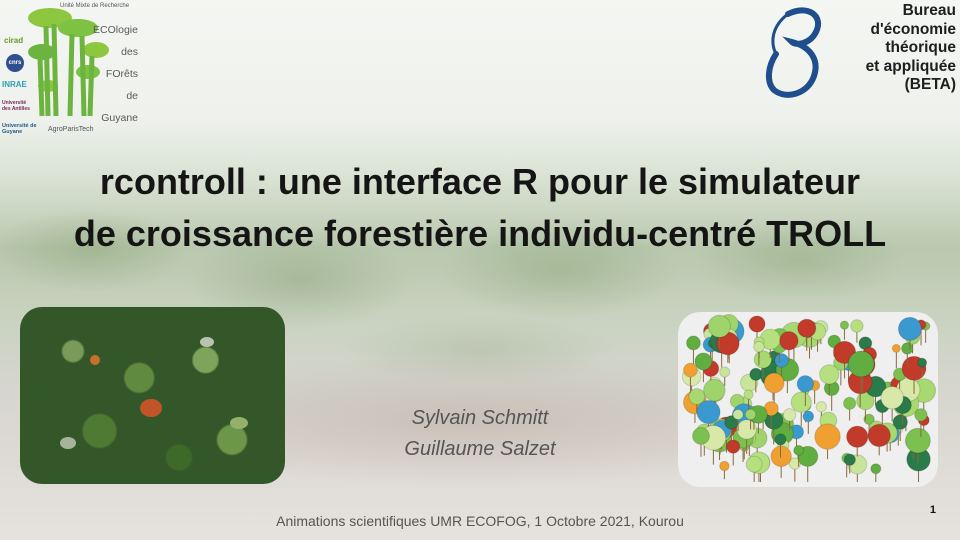 This screenshot has height=540, width=960. What do you see at coordinates (19, 129) in the screenshot?
I see `universite-guyane-logo: Université de Guyane` at bounding box center [19, 129].